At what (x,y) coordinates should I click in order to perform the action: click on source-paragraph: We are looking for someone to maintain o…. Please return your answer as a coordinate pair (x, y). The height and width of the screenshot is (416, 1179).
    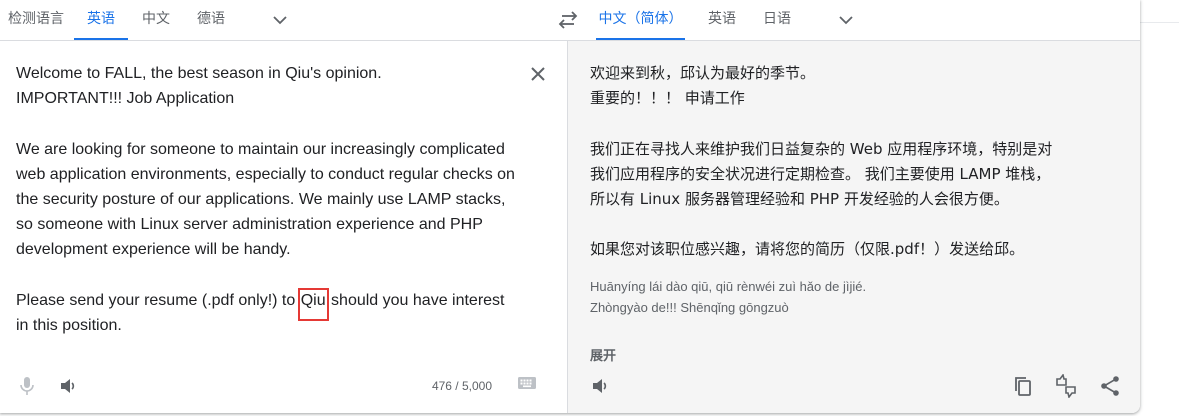
    Looking at the image, I should click on (265, 199).